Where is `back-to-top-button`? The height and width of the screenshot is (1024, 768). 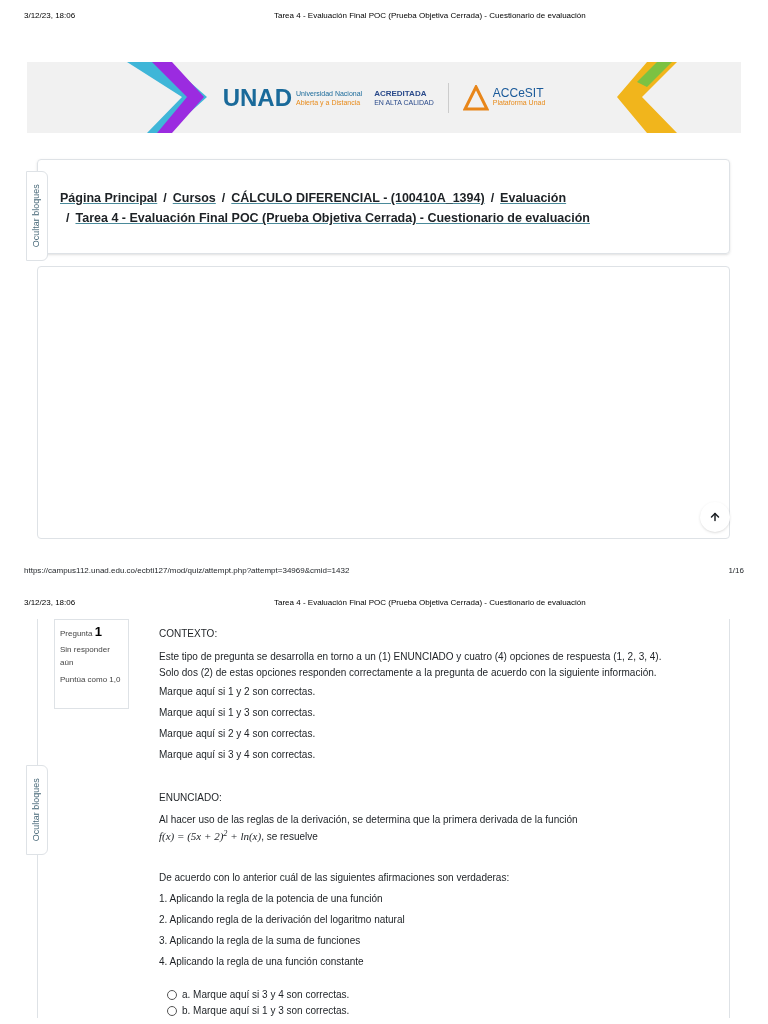 back-to-top-button is located at coordinates (715, 517).